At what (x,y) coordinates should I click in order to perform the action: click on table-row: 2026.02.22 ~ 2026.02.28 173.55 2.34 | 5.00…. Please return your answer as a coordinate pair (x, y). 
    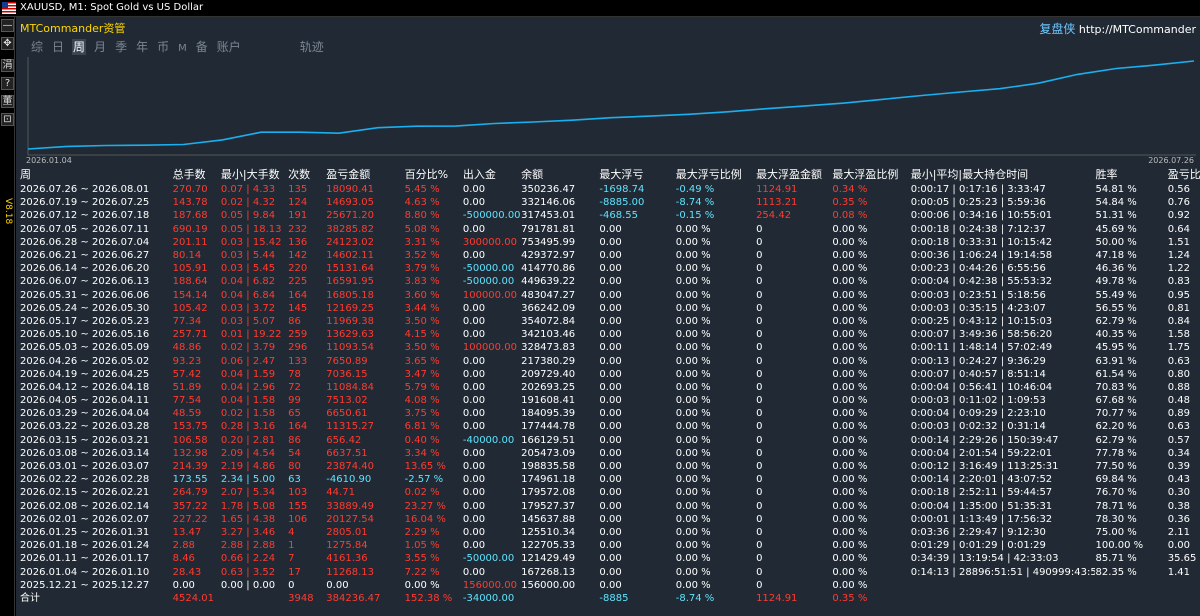
    Looking at the image, I should click on (608, 479).